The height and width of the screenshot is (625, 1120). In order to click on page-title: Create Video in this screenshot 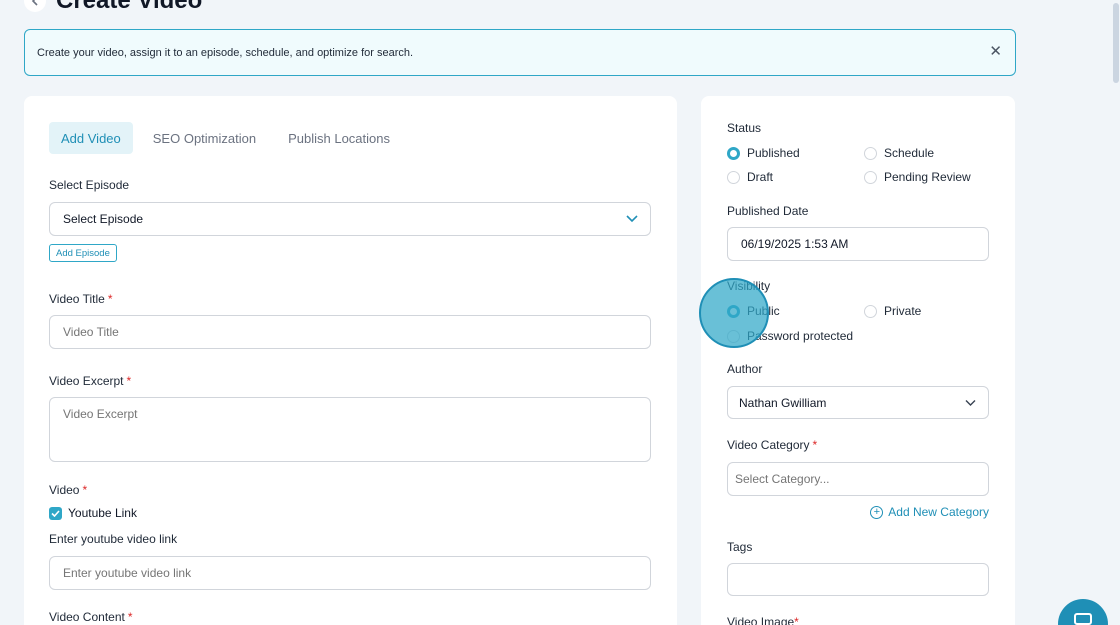, I will do `click(129, 7)`.